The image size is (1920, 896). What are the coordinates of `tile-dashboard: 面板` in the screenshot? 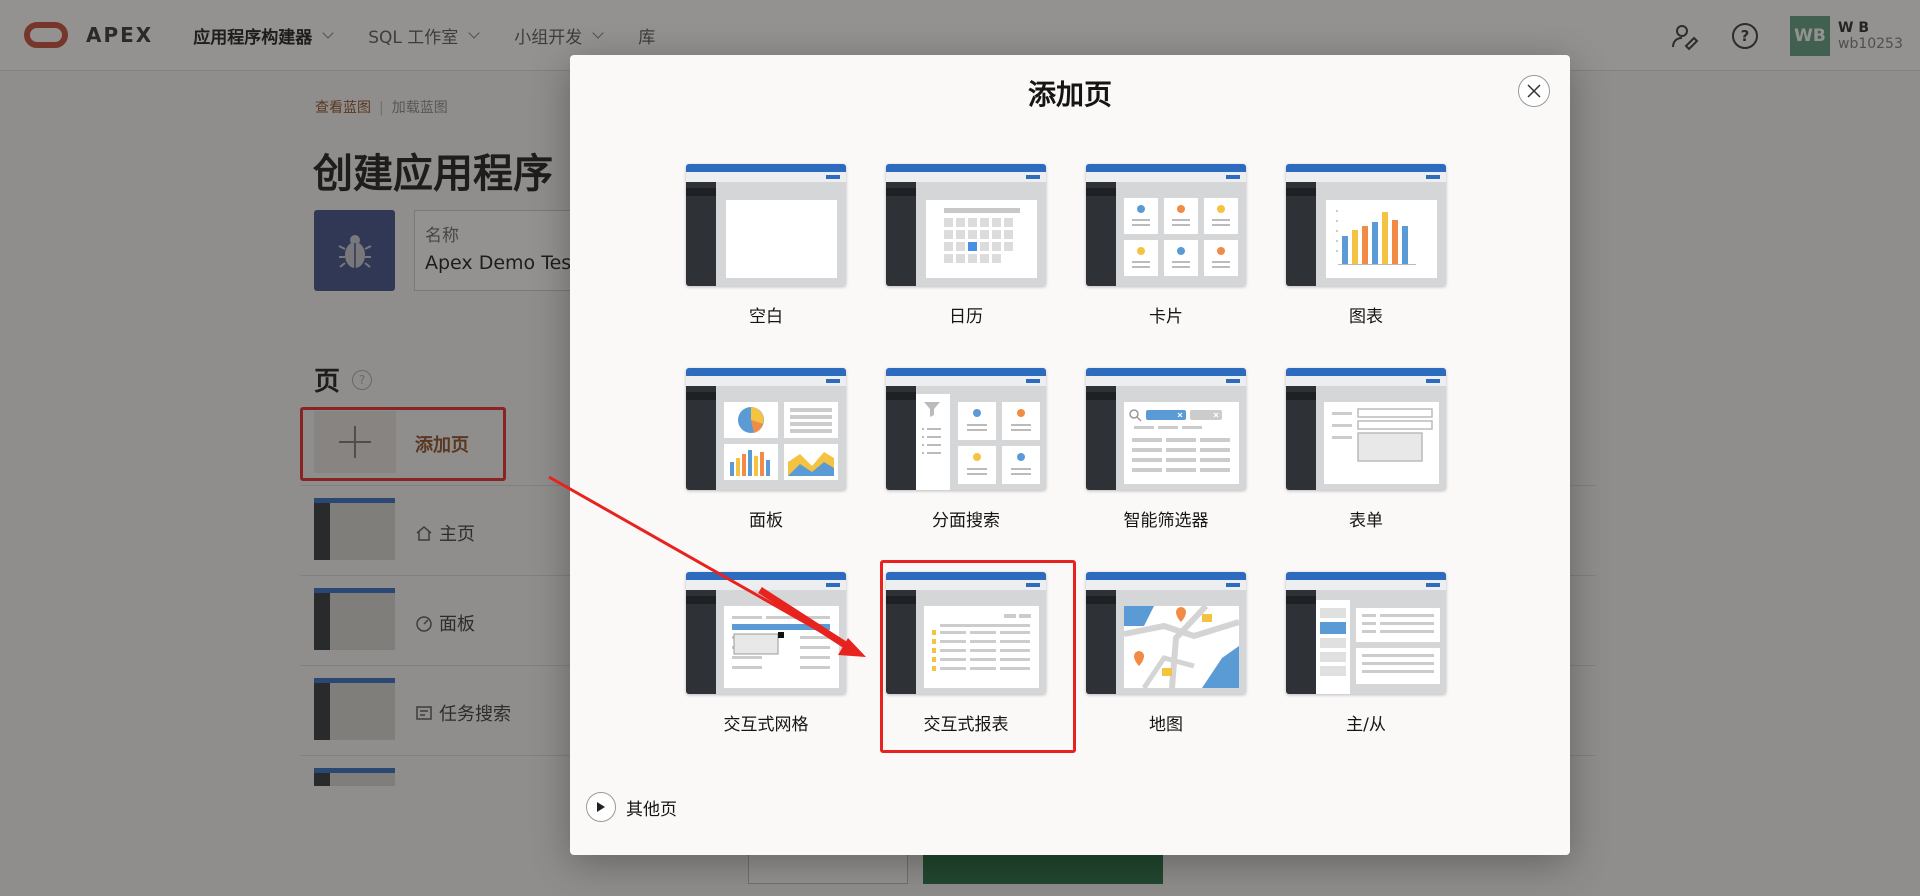 It's located at (766, 449).